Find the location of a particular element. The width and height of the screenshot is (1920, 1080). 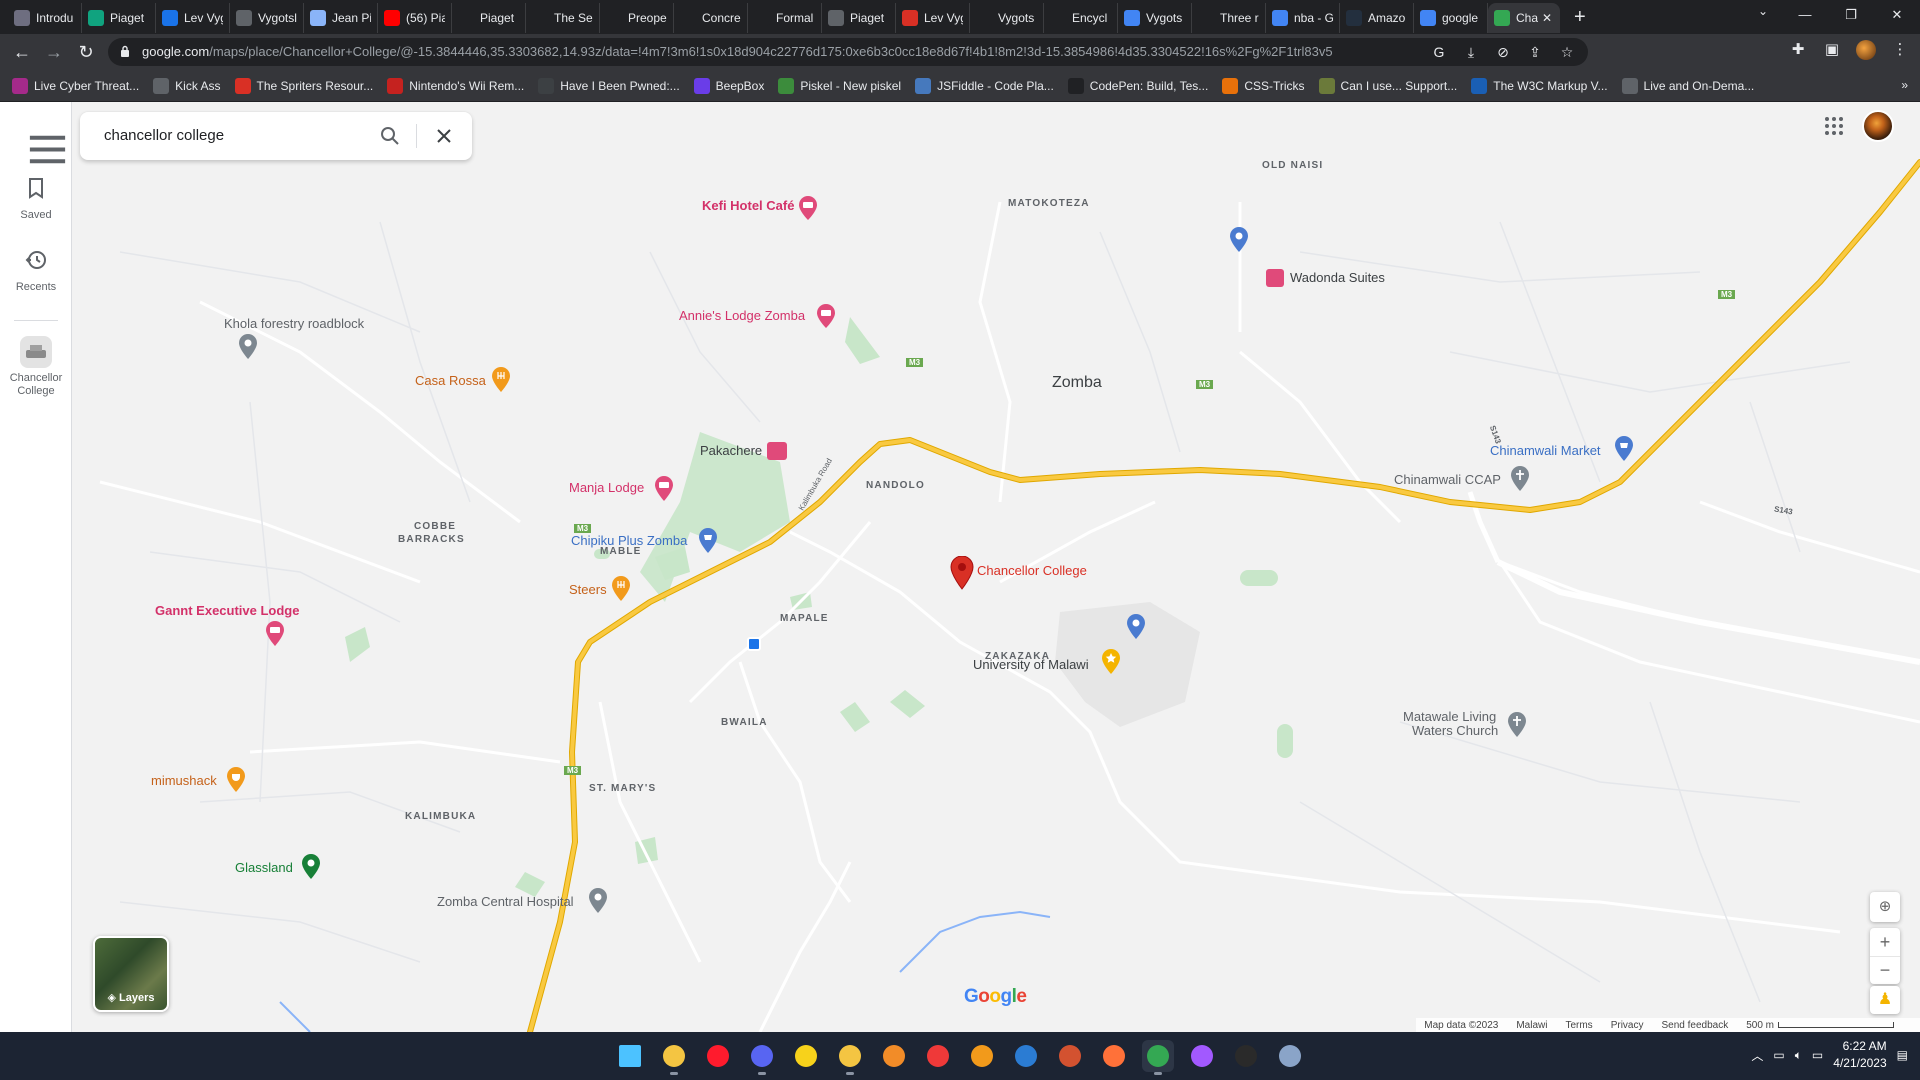

send-feedback-link: Send feedback is located at coordinates (1694, 1025).